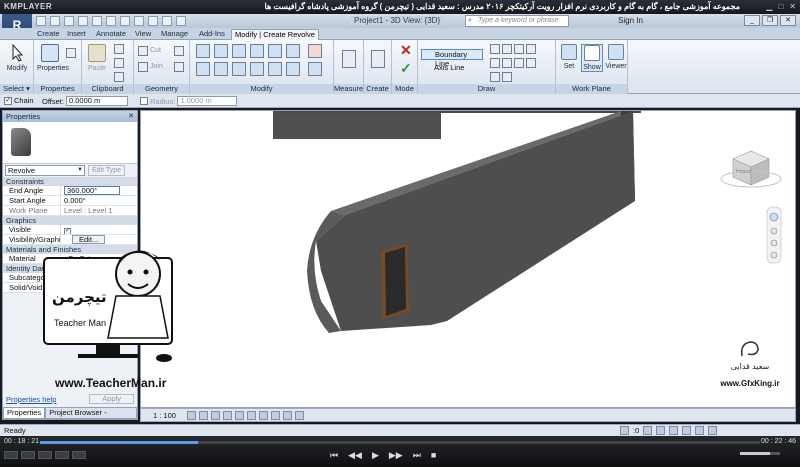 Image resolution: width=800 pixels, height=467 pixels. I want to click on draw-spline-icon, so click(531, 63).